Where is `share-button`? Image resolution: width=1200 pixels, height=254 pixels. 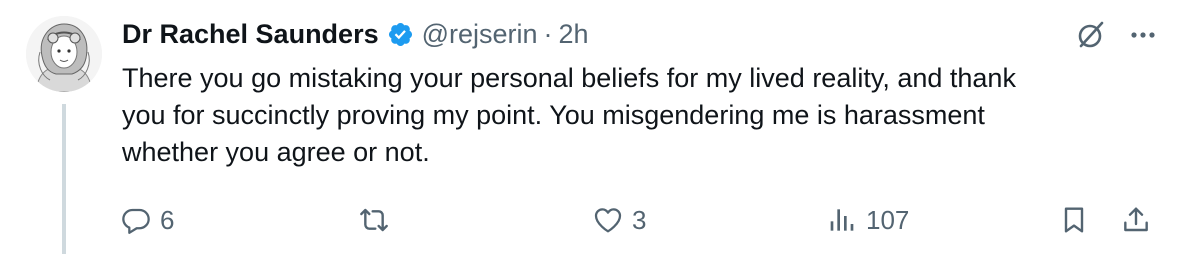
share-button is located at coordinates (1136, 220).